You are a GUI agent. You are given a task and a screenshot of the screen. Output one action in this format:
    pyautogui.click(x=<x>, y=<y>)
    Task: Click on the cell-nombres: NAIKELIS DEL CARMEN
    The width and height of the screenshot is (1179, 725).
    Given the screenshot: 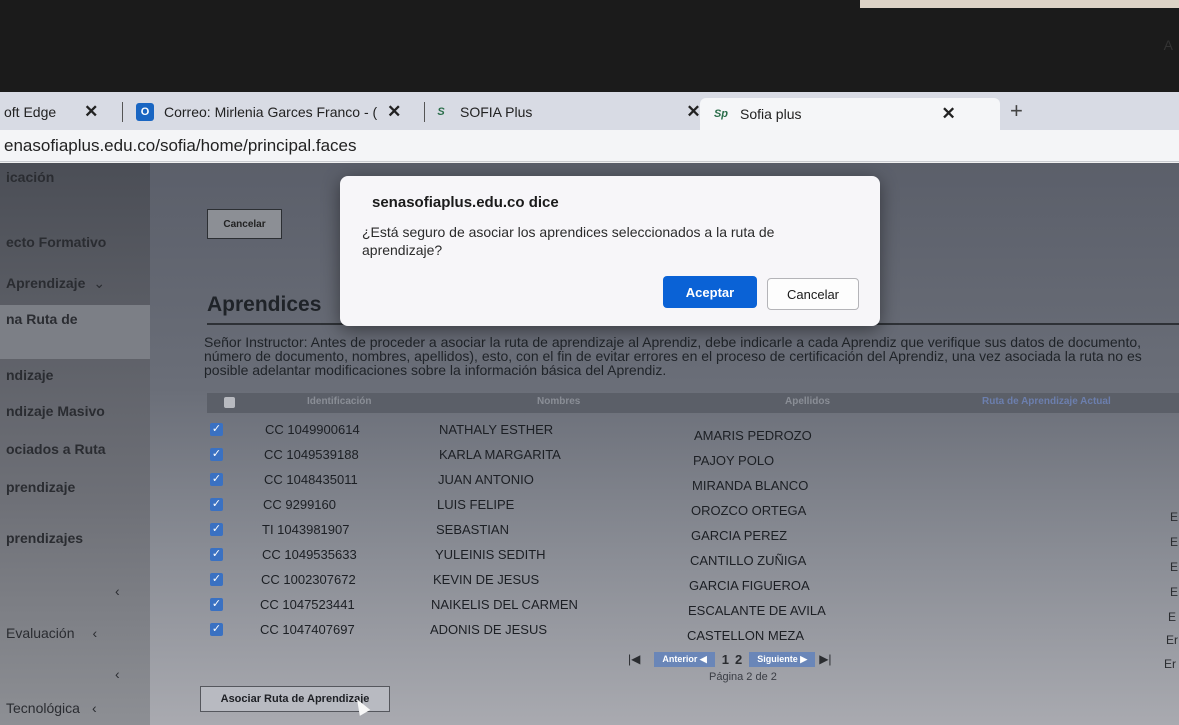 What is the action you would take?
    pyautogui.click(x=504, y=604)
    